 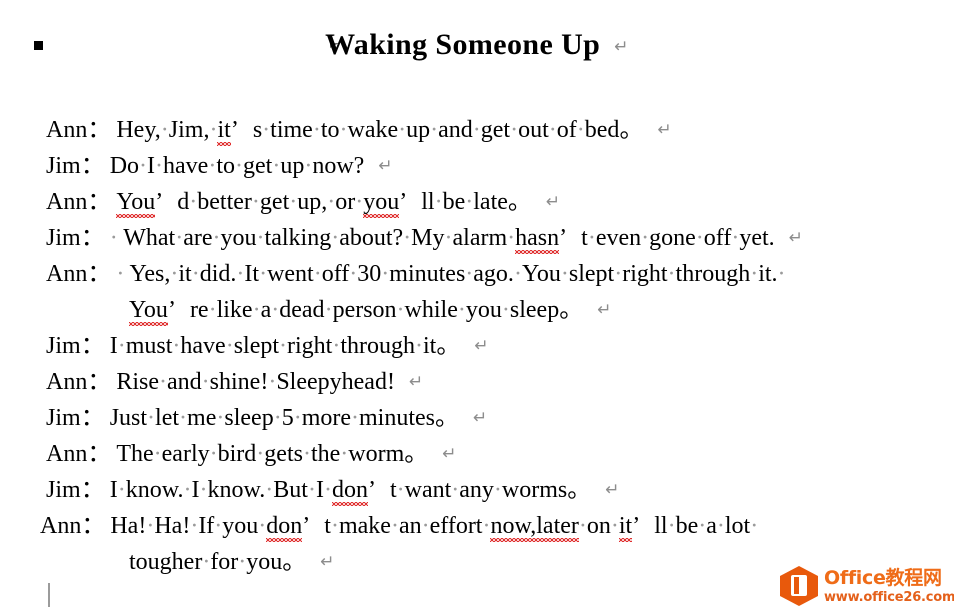 What do you see at coordinates (598, 526) in the screenshot?
I see `word: on` at bounding box center [598, 526].